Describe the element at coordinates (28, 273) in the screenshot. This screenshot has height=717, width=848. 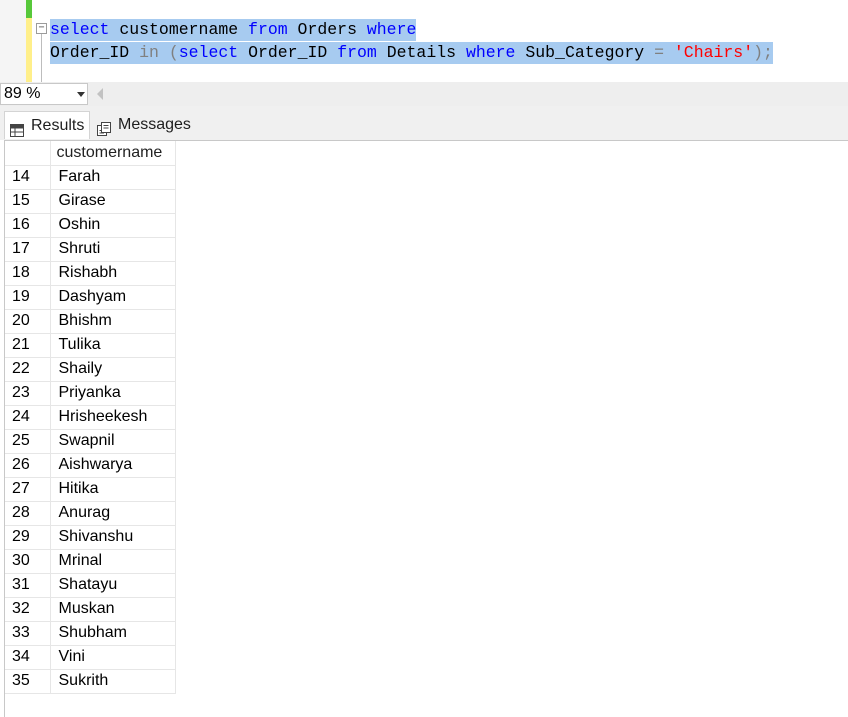
I see `row-number: 18` at that location.